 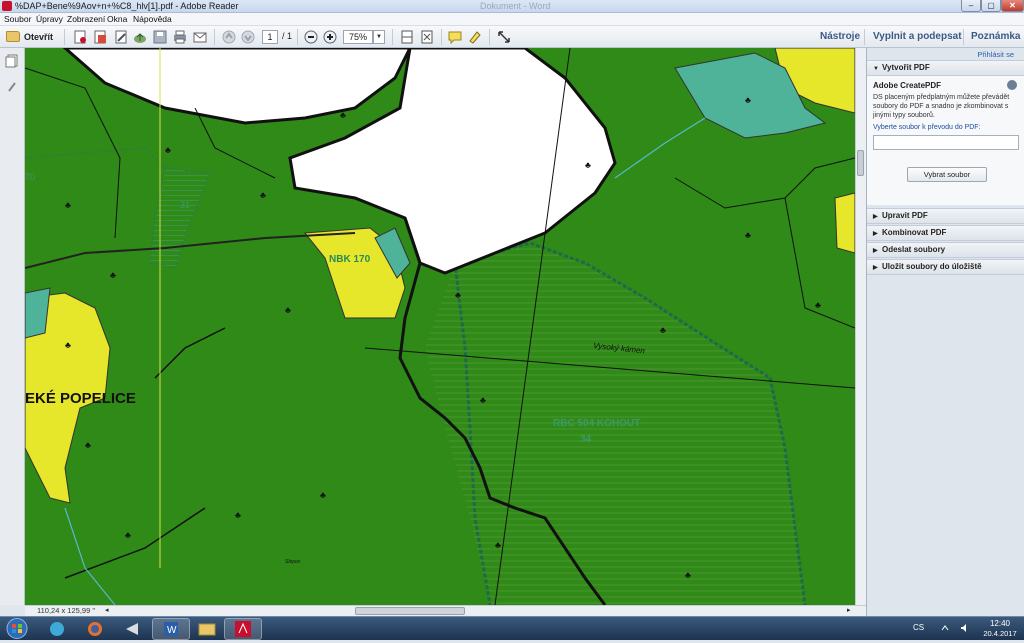 What do you see at coordinates (17, 628) in the screenshot?
I see `start-button-icon` at bounding box center [17, 628].